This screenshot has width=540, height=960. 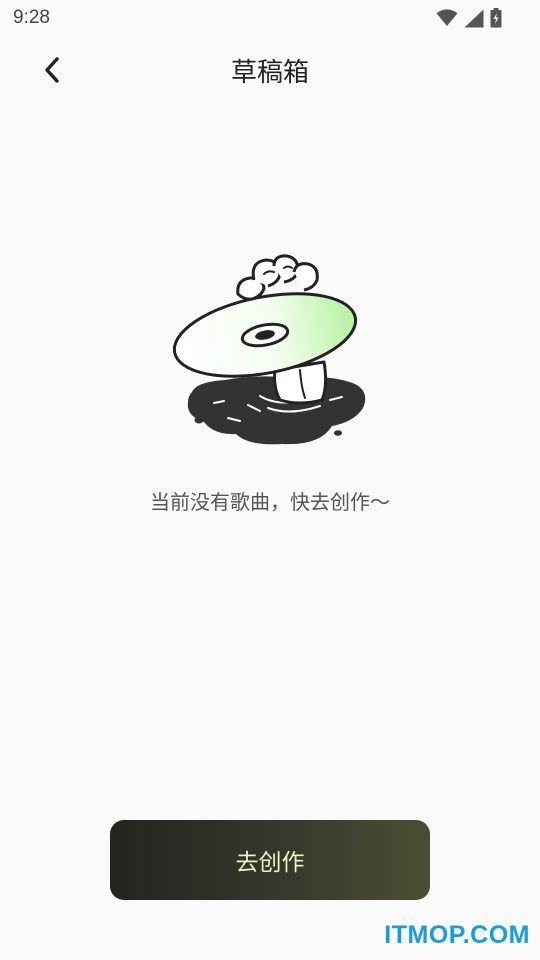 I want to click on page-title: 草稿箱, so click(x=269, y=73).